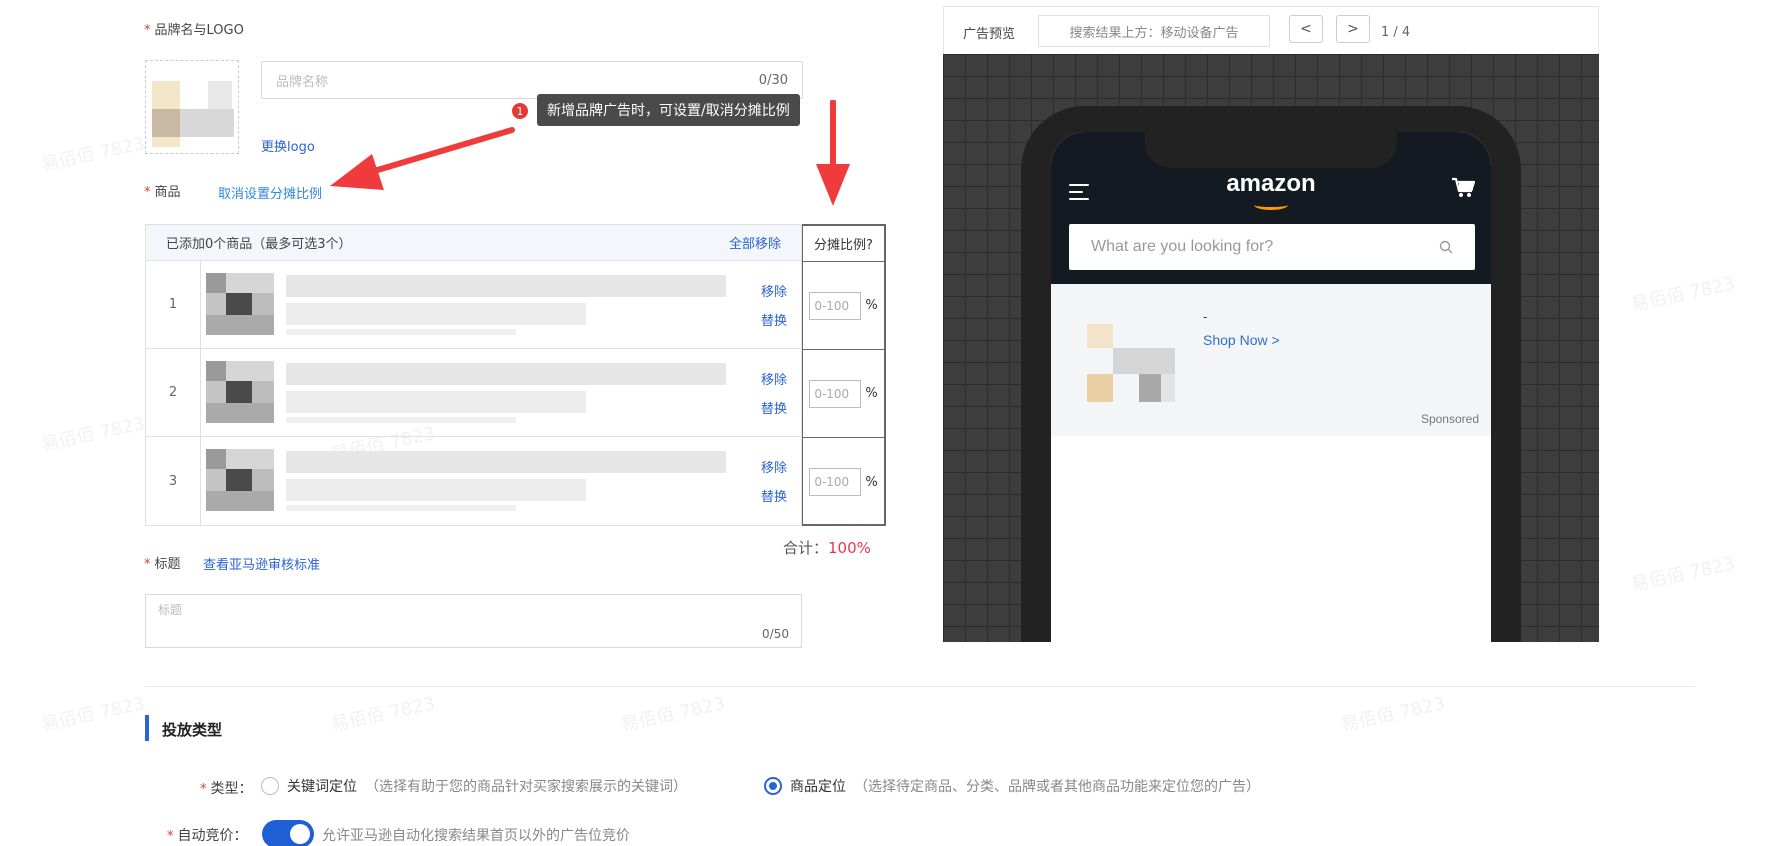 Image resolution: width=1777 pixels, height=846 pixels. Describe the element at coordinates (526, 787) in the screenshot. I see `option-hint: （选择有助于您的商品针对买家搜索展示的关键词）` at that location.